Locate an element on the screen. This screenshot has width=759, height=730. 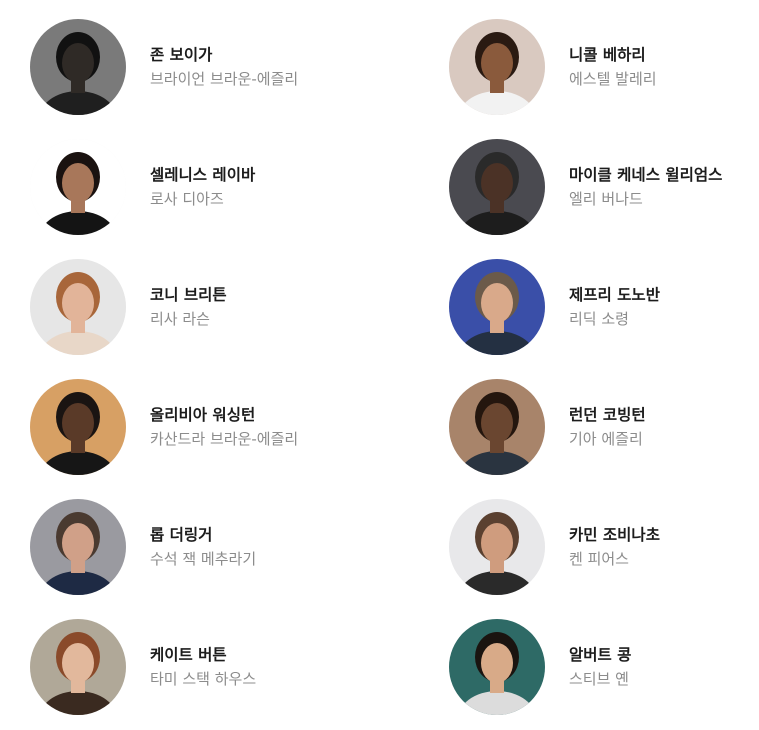
cast-text: 런던 코빙턴 기아 에즐리 is located at coordinates (607, 427).